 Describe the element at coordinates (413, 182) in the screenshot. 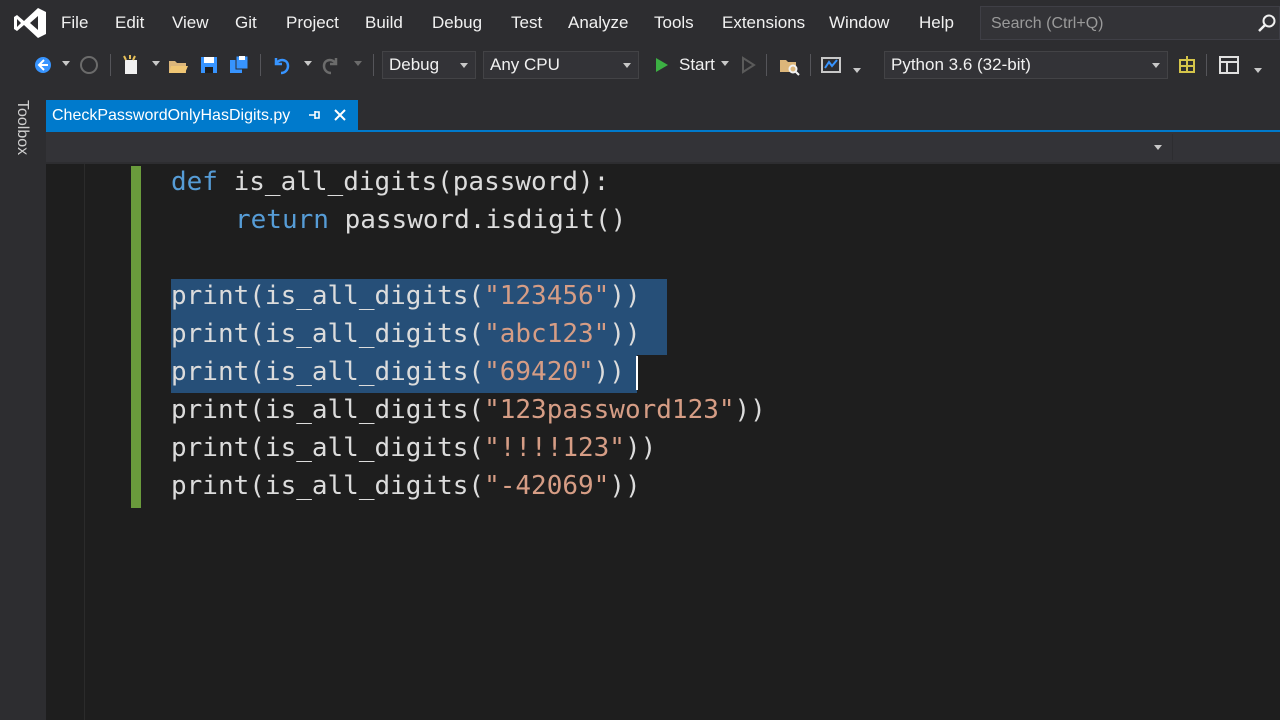

I see `code-text: is_all_digits(password):` at that location.